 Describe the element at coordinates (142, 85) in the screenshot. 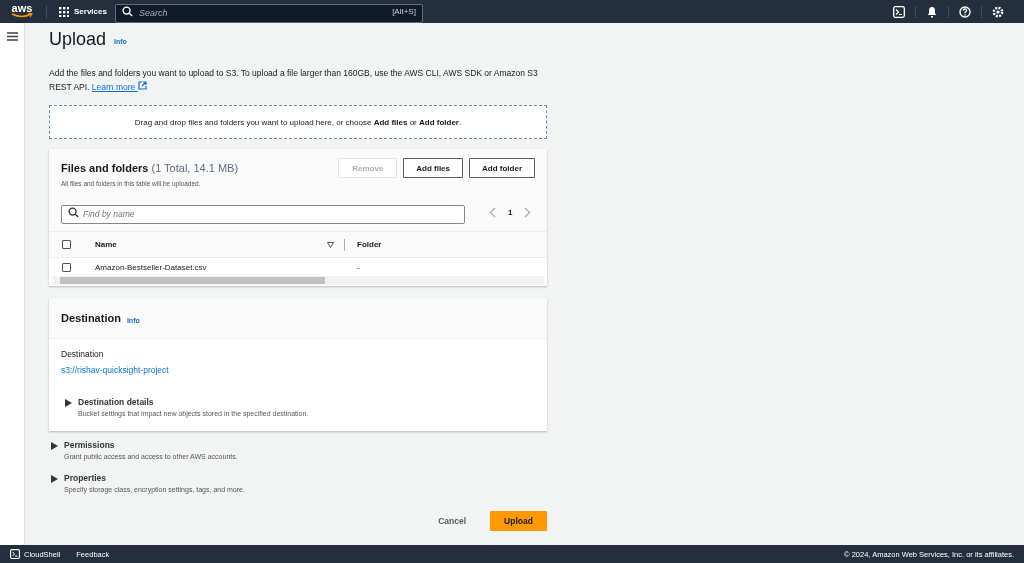

I see `external-link-icon` at that location.